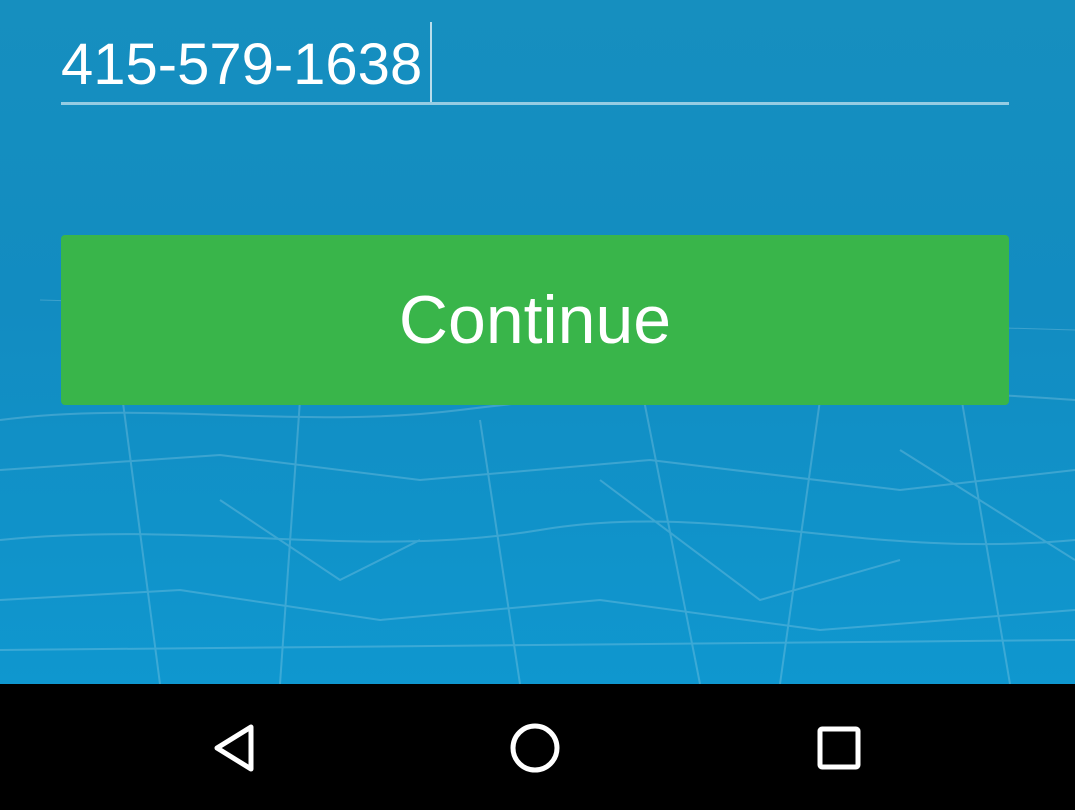  I want to click on back-button, so click(234, 748).